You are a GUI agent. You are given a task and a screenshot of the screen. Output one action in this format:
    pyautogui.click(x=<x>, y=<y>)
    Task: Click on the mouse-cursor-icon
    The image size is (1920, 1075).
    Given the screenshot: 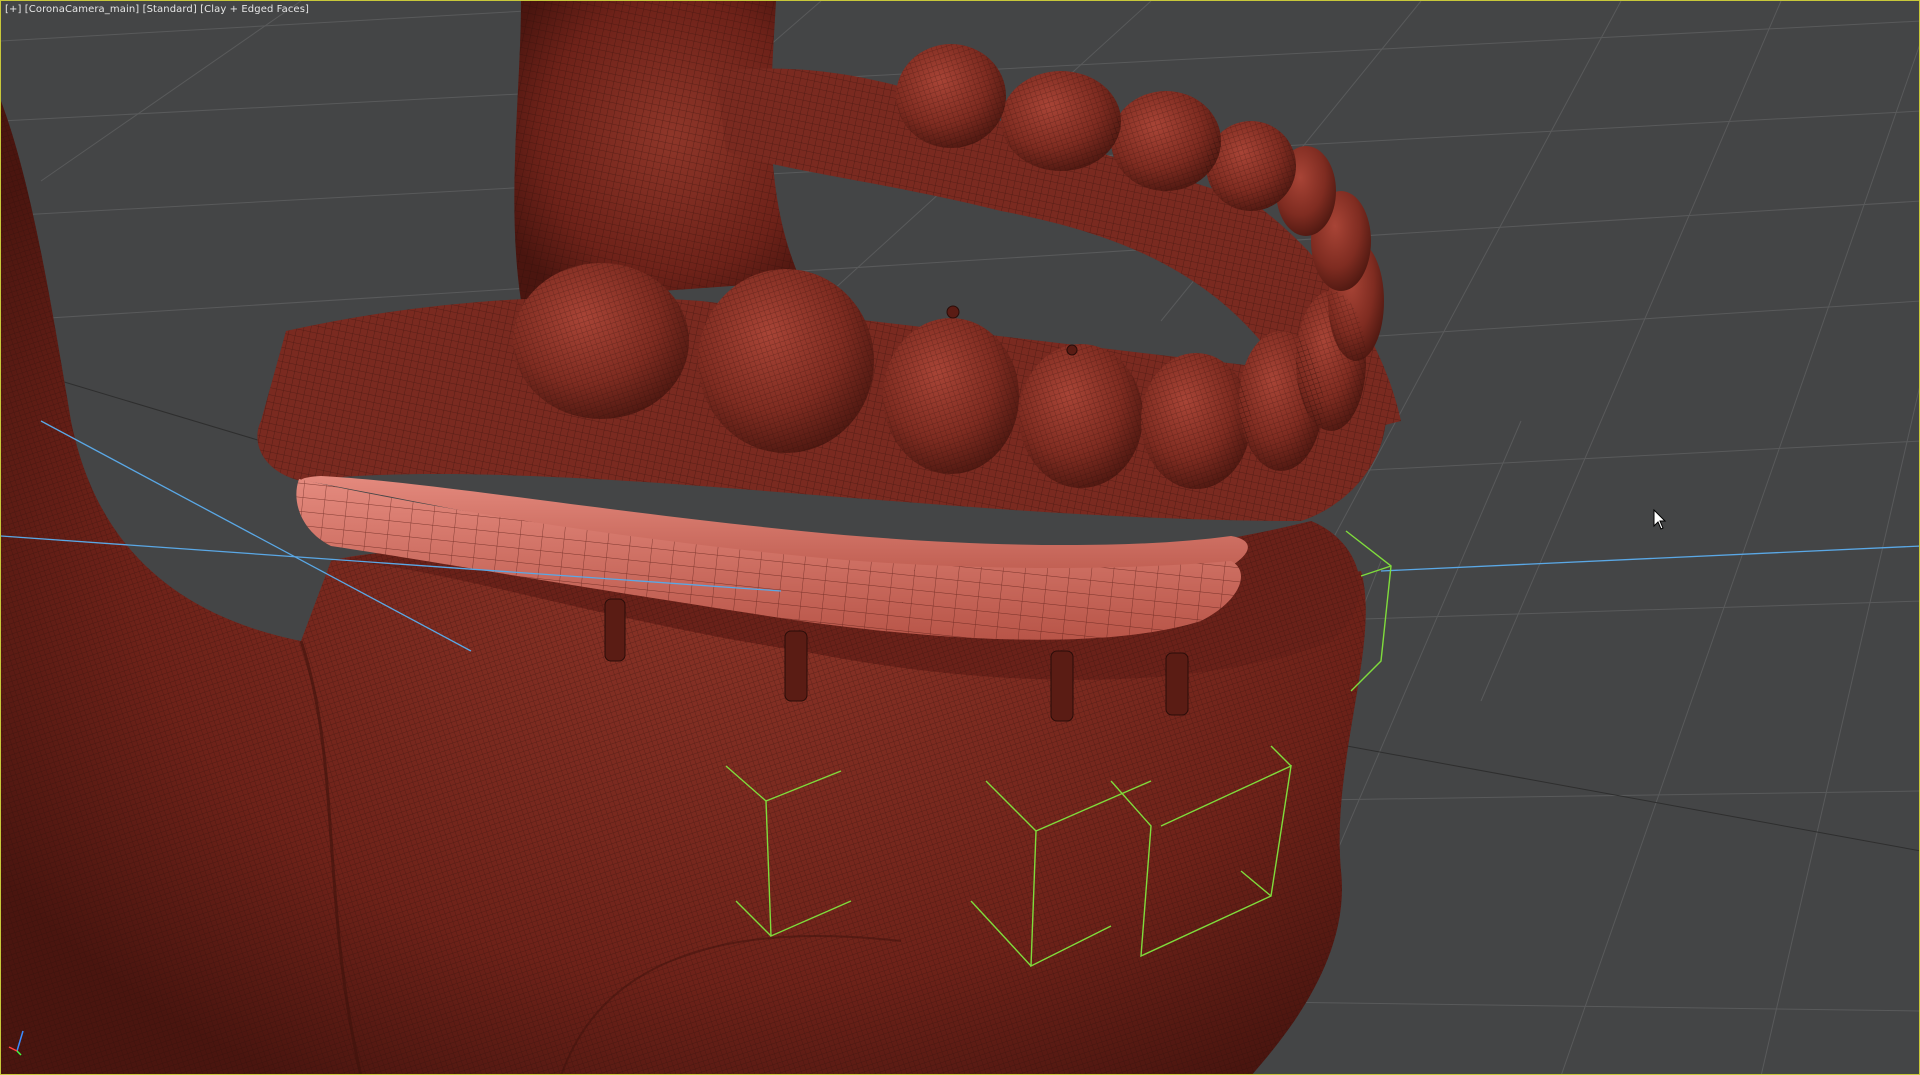 What is the action you would take?
    pyautogui.click(x=1660, y=519)
    